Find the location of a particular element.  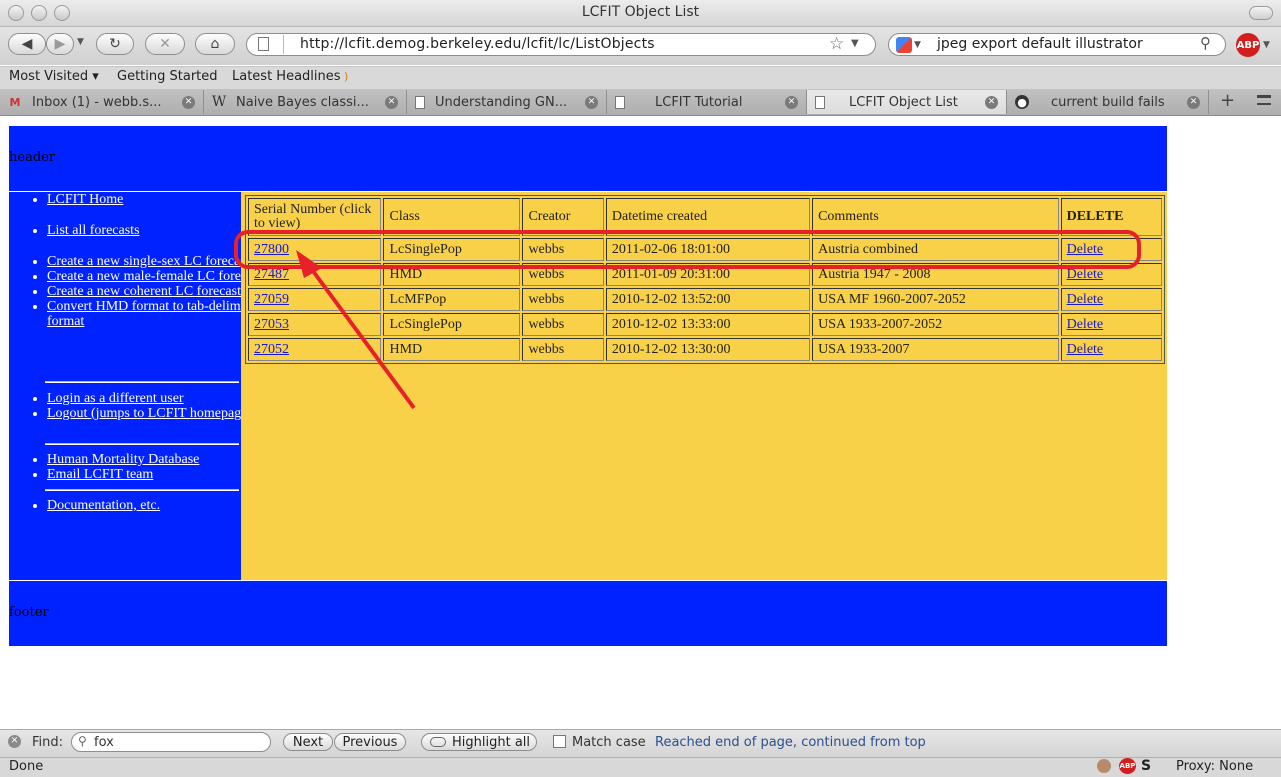

bookmark-latest-headlines: Latest Headlines is located at coordinates (286, 76).